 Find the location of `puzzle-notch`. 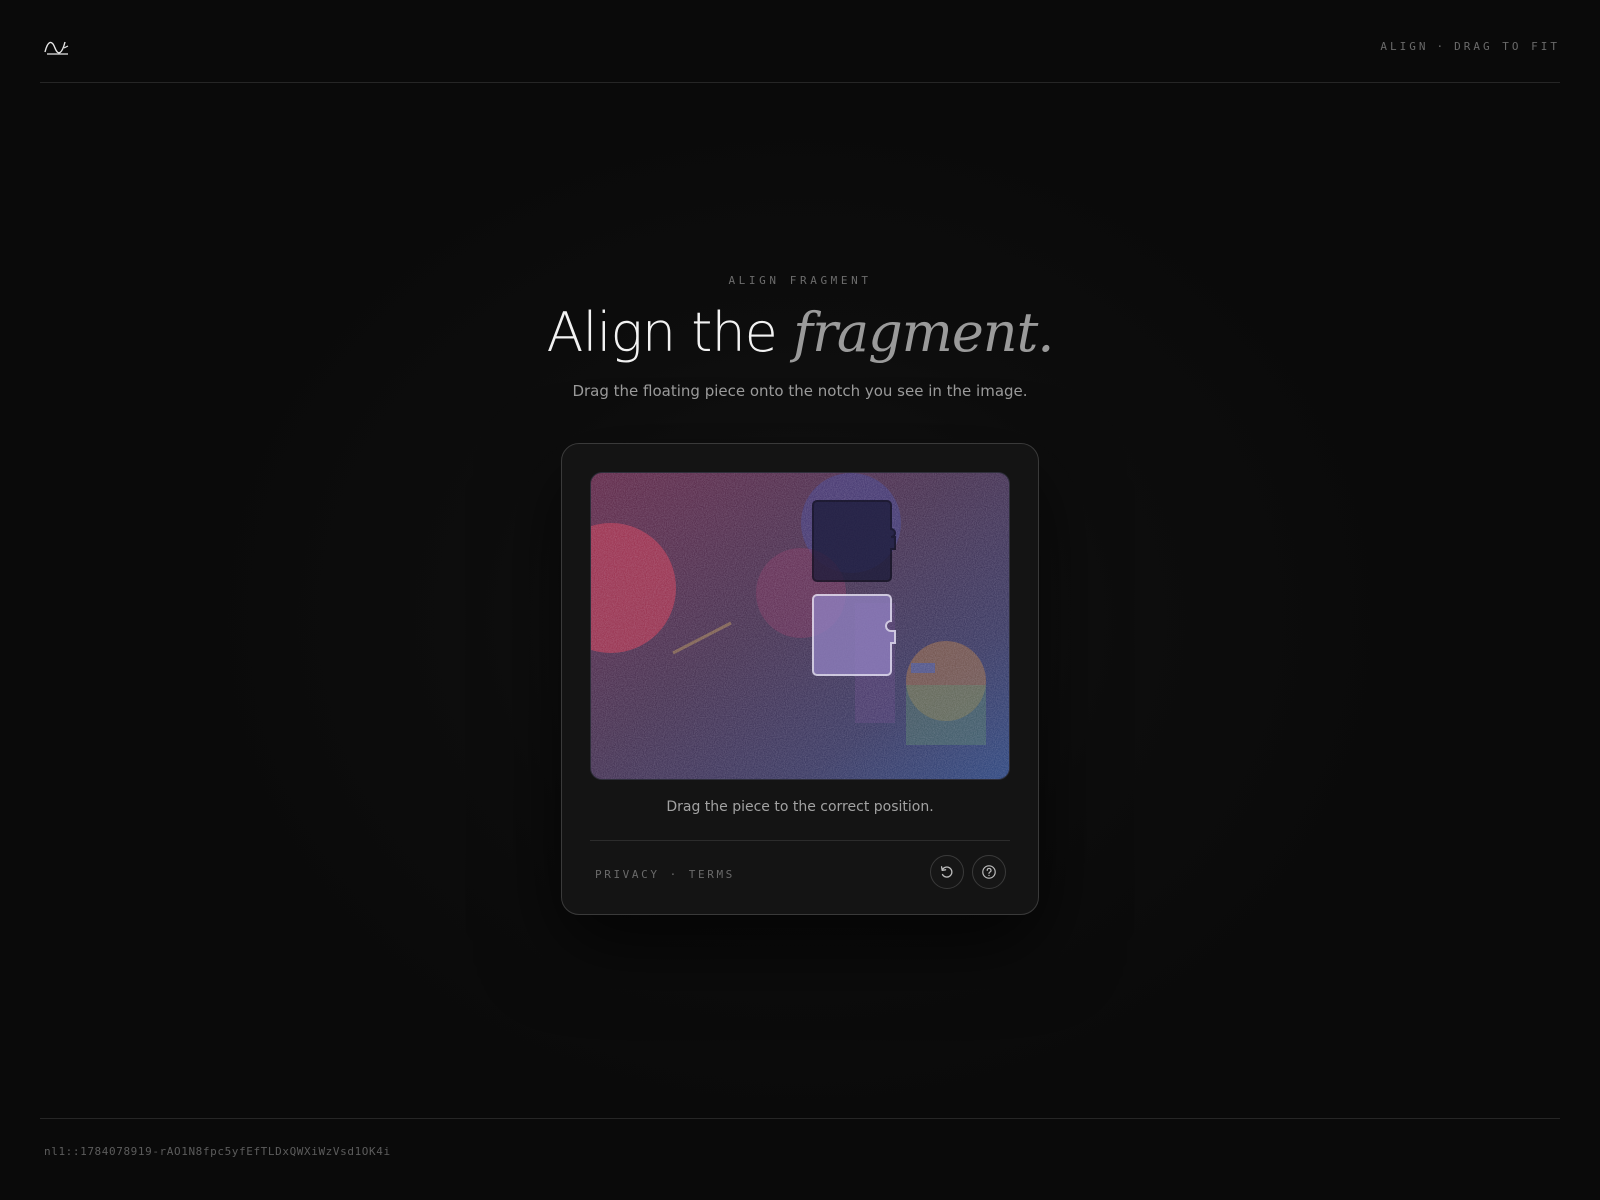

puzzle-notch is located at coordinates (854, 541).